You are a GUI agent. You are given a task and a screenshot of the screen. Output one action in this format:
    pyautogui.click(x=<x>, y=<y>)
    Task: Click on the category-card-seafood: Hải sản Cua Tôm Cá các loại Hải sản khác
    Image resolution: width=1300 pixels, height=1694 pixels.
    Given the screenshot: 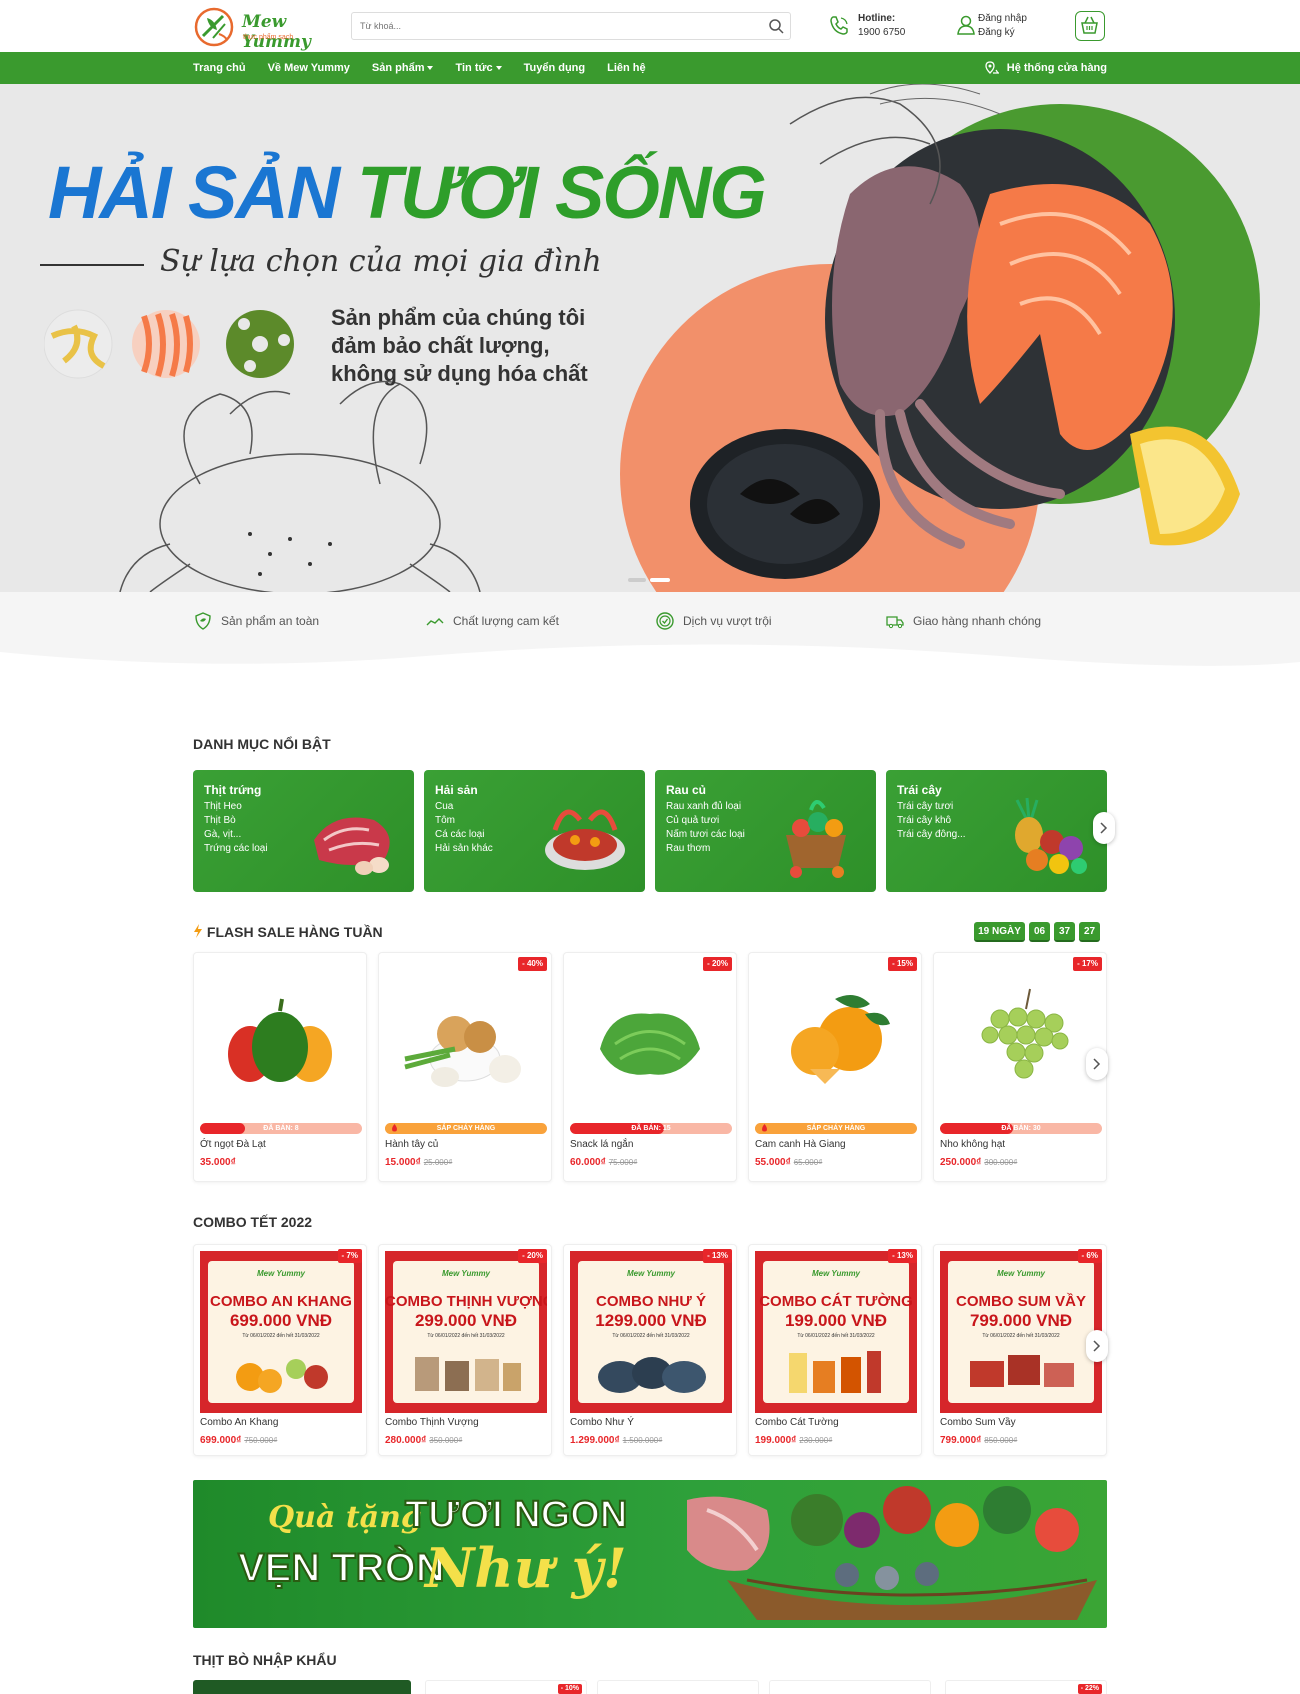 What is the action you would take?
    pyautogui.click(x=534, y=831)
    